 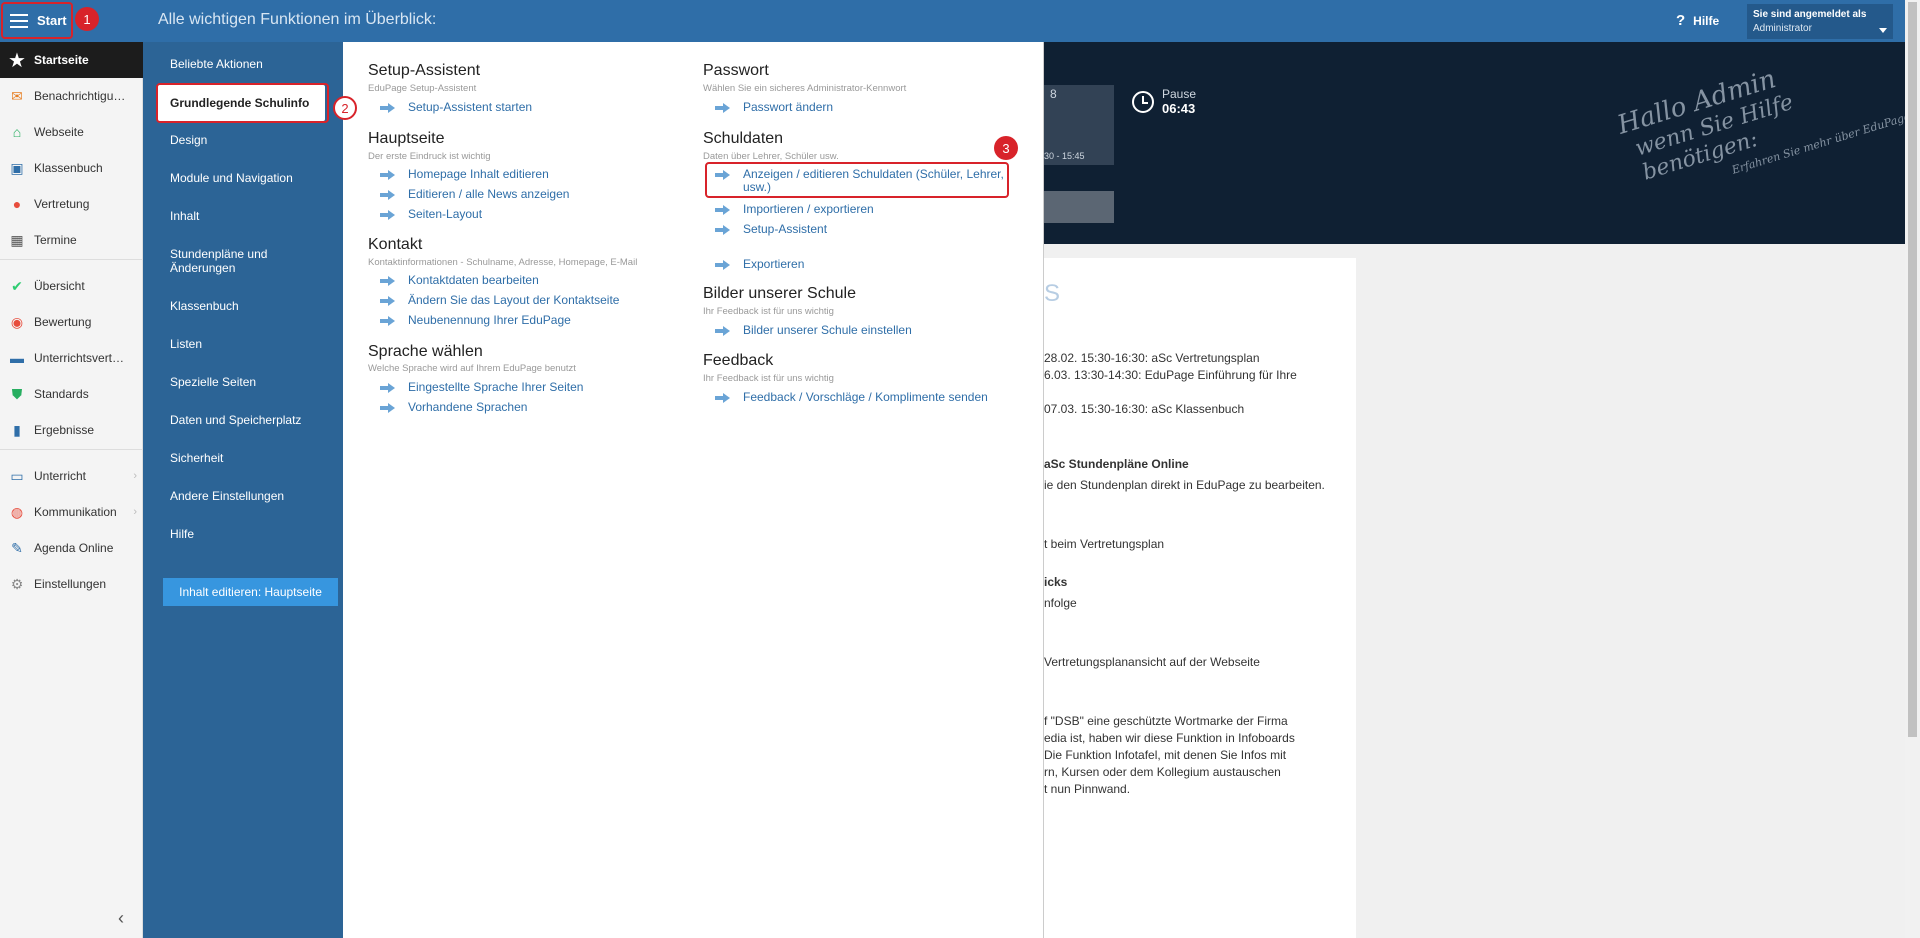 I want to click on news-line: 28.02. 15:30-16:30: aSc Vertretungsplan, so click(x=1152, y=358).